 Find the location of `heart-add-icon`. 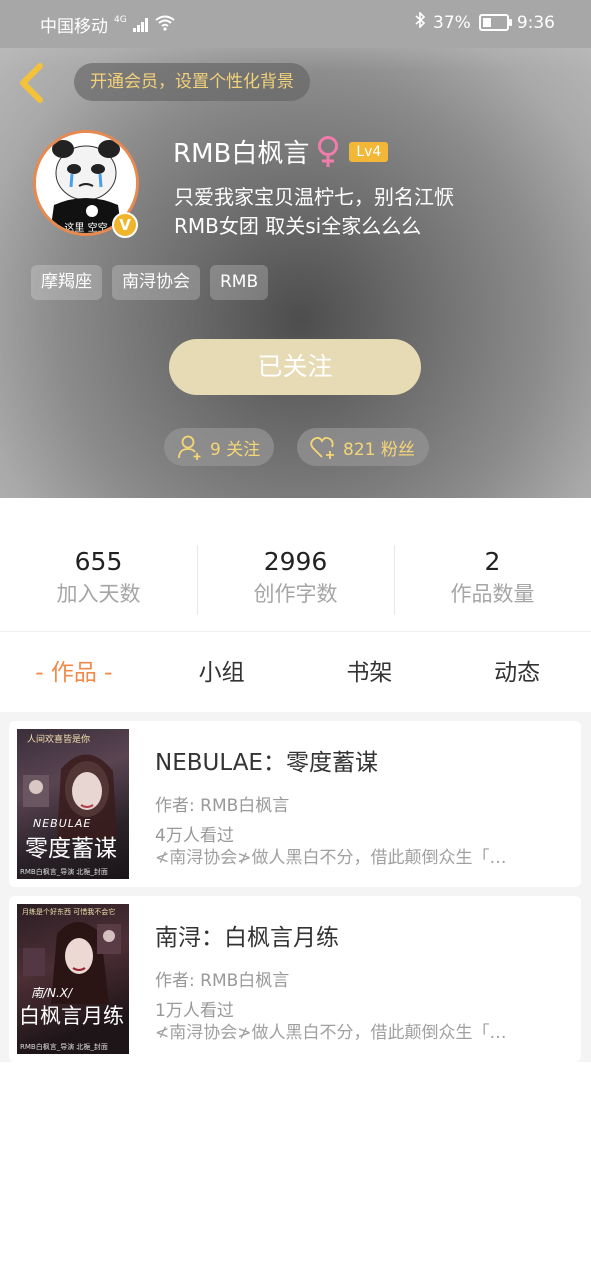

heart-add-icon is located at coordinates (322, 447).